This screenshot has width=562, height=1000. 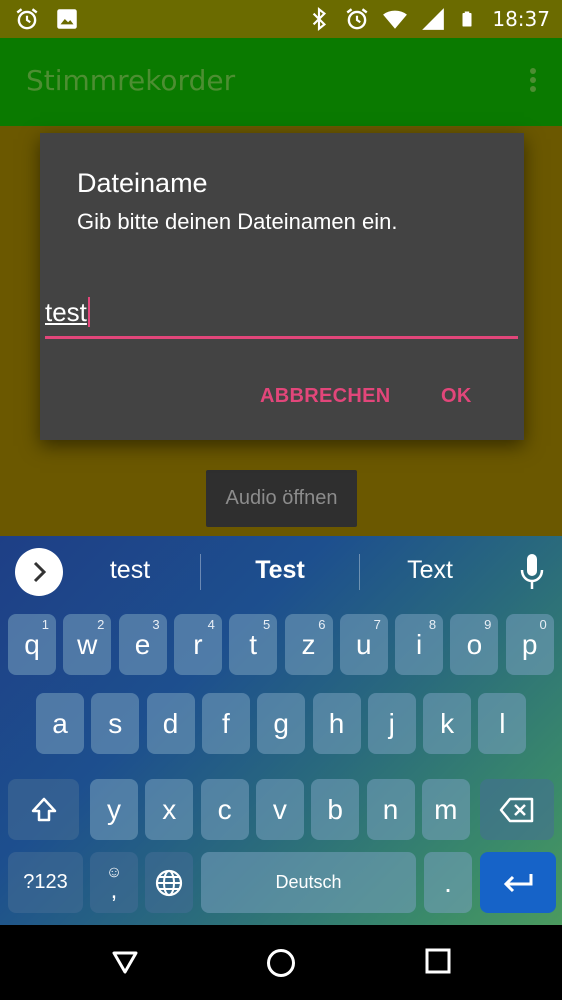 I want to click on key-z: z6, so click(x=308, y=644).